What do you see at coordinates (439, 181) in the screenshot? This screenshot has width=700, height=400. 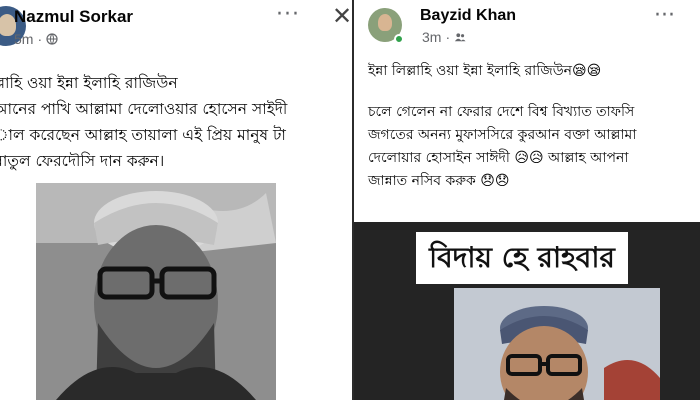 I see `right-post-line: জান্নাত নসিব করুক 😞😞` at bounding box center [439, 181].